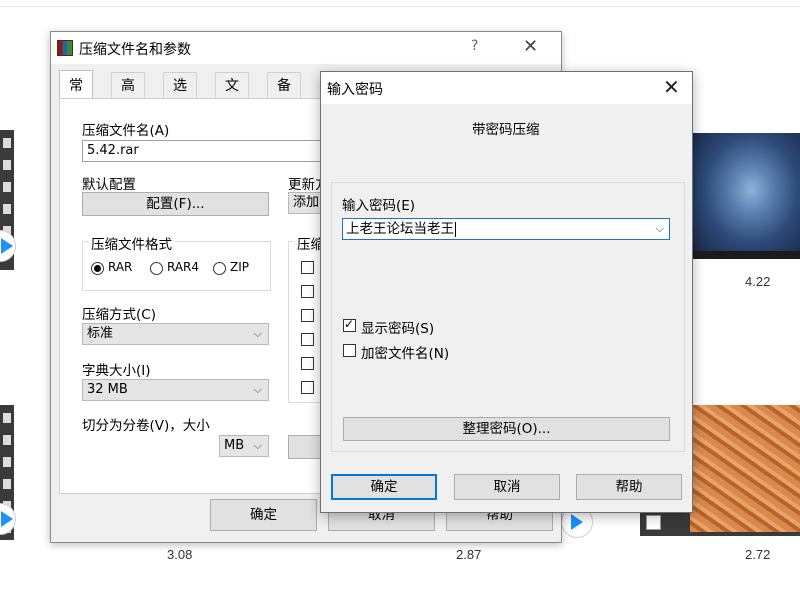  I want to click on split-unit-value: MB, so click(234, 445).